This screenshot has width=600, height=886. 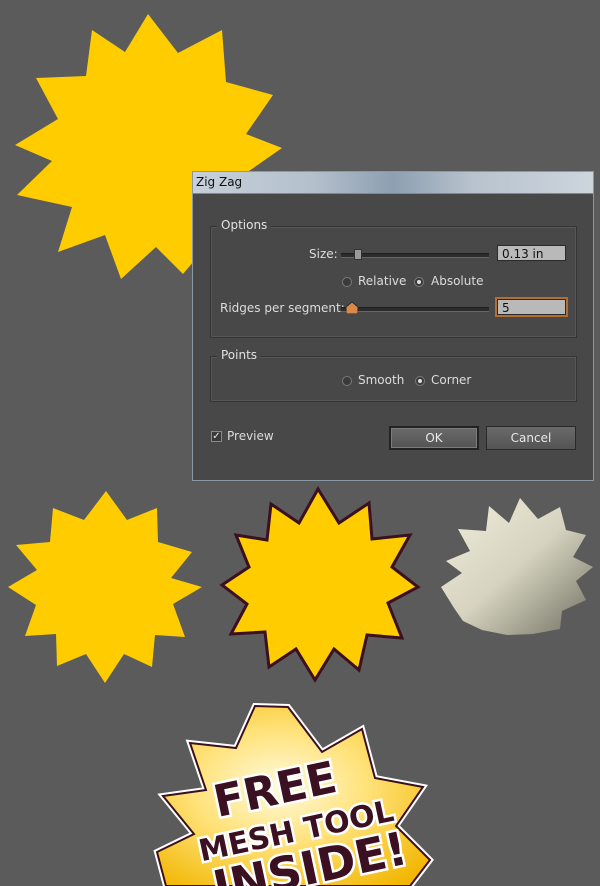 What do you see at coordinates (419, 282) in the screenshot?
I see `absolute-radio` at bounding box center [419, 282].